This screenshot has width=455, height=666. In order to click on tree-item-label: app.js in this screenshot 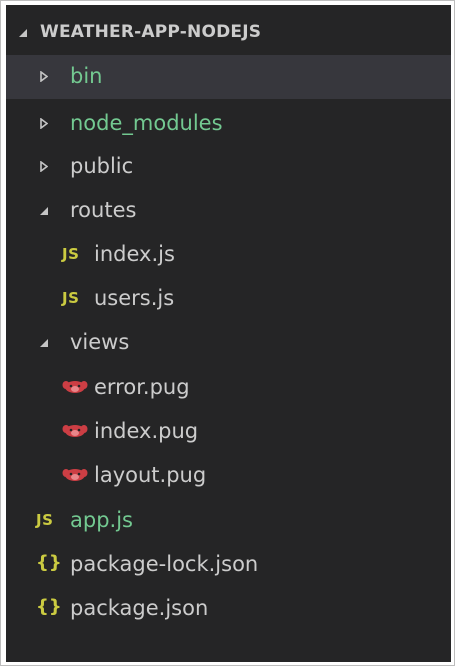, I will do `click(101, 520)`.